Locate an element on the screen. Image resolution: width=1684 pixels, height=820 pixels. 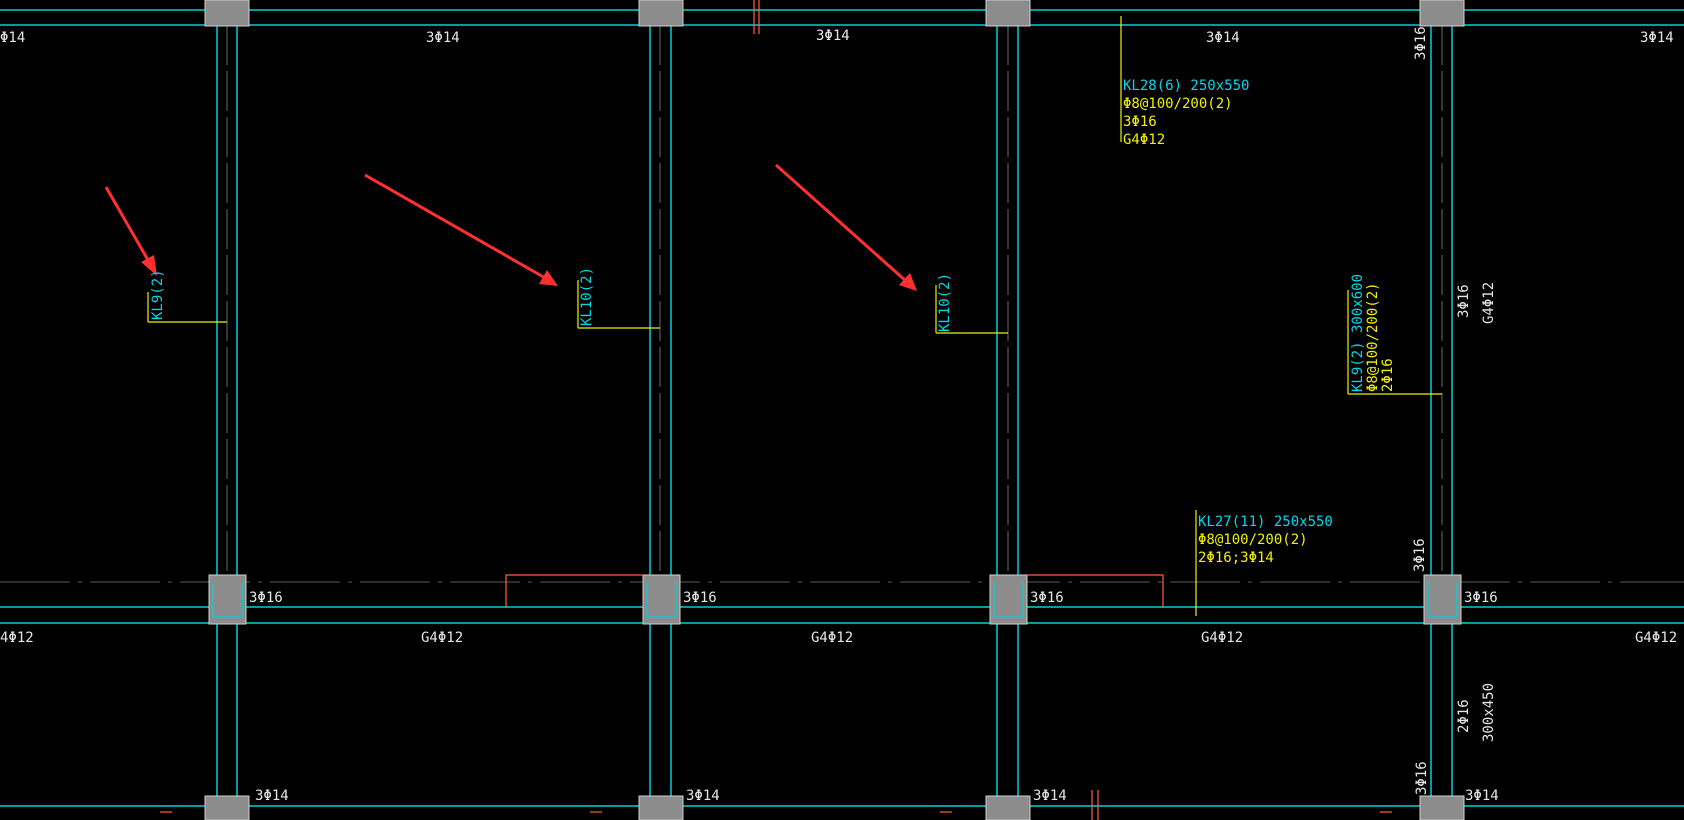
mid-rebar-col2: 3Φ16 is located at coordinates (700, 598).